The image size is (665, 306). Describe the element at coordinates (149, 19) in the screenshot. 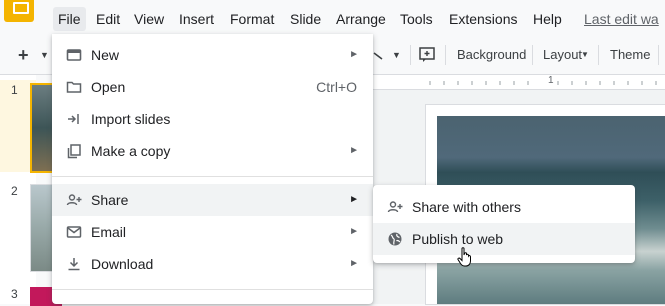

I see `menu-view: View` at that location.